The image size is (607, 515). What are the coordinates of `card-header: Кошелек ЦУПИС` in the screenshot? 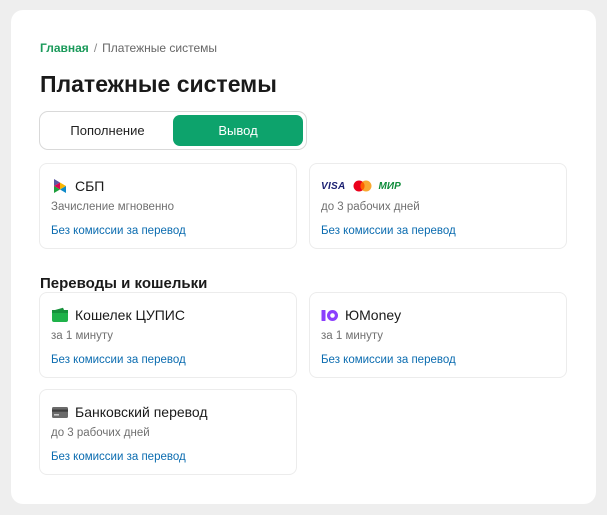 It's located at (118, 315).